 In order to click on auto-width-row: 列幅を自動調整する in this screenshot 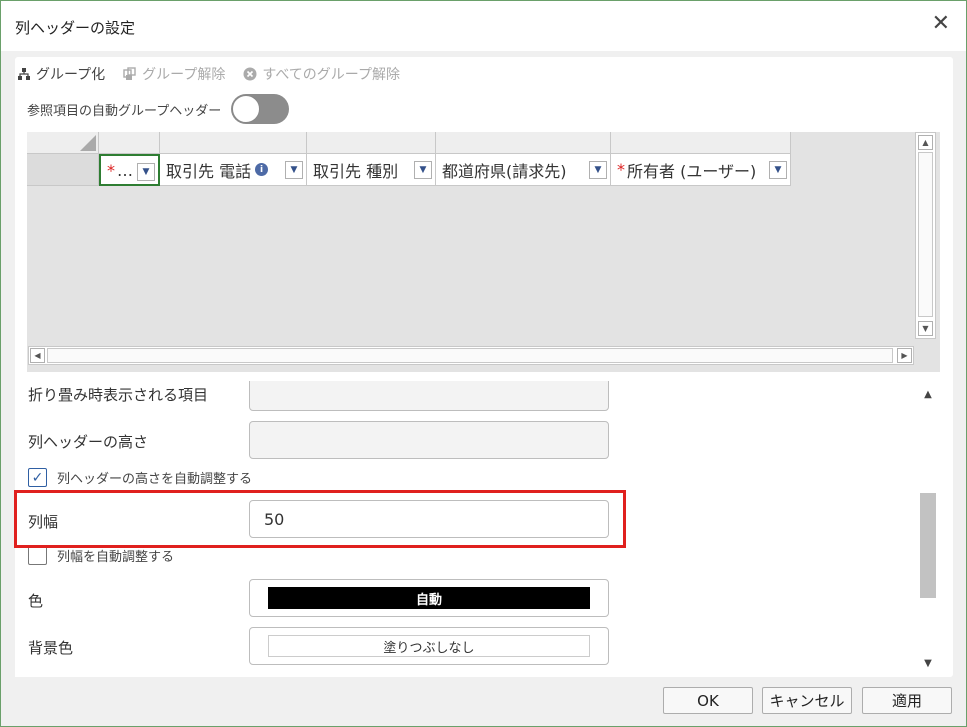, I will do `click(101, 555)`.